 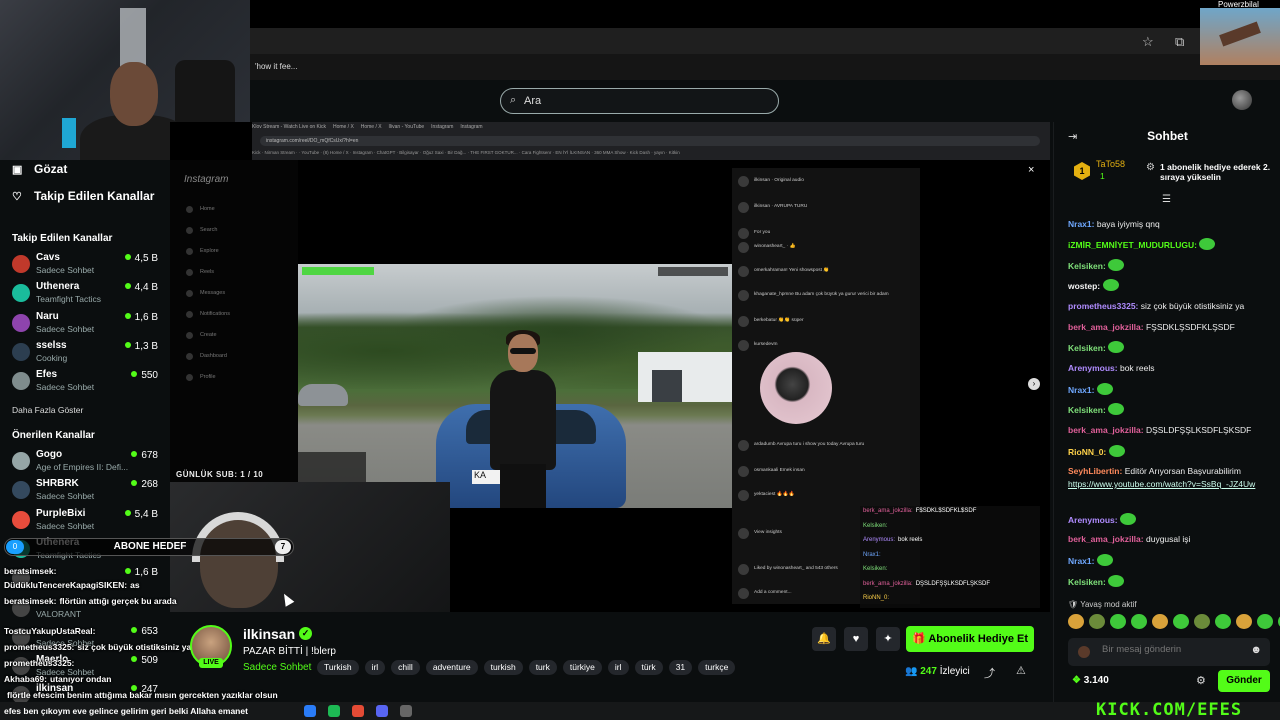 I want to click on follow-button: ♥, so click(x=856, y=639).